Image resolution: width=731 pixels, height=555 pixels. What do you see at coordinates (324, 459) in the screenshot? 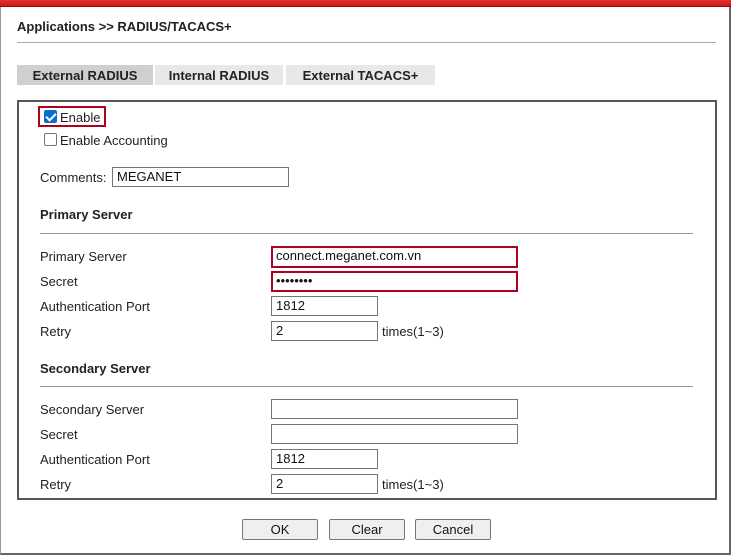
I see `secondary-auth-port-input: 1812` at bounding box center [324, 459].